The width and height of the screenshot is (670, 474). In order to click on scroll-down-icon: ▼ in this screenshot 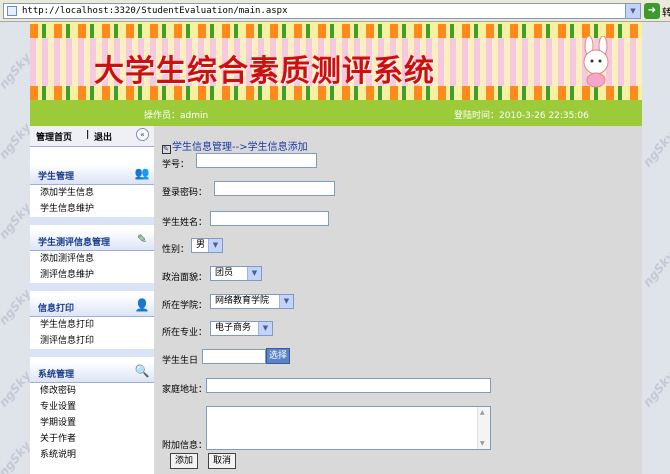, I will do `click(482, 443)`.